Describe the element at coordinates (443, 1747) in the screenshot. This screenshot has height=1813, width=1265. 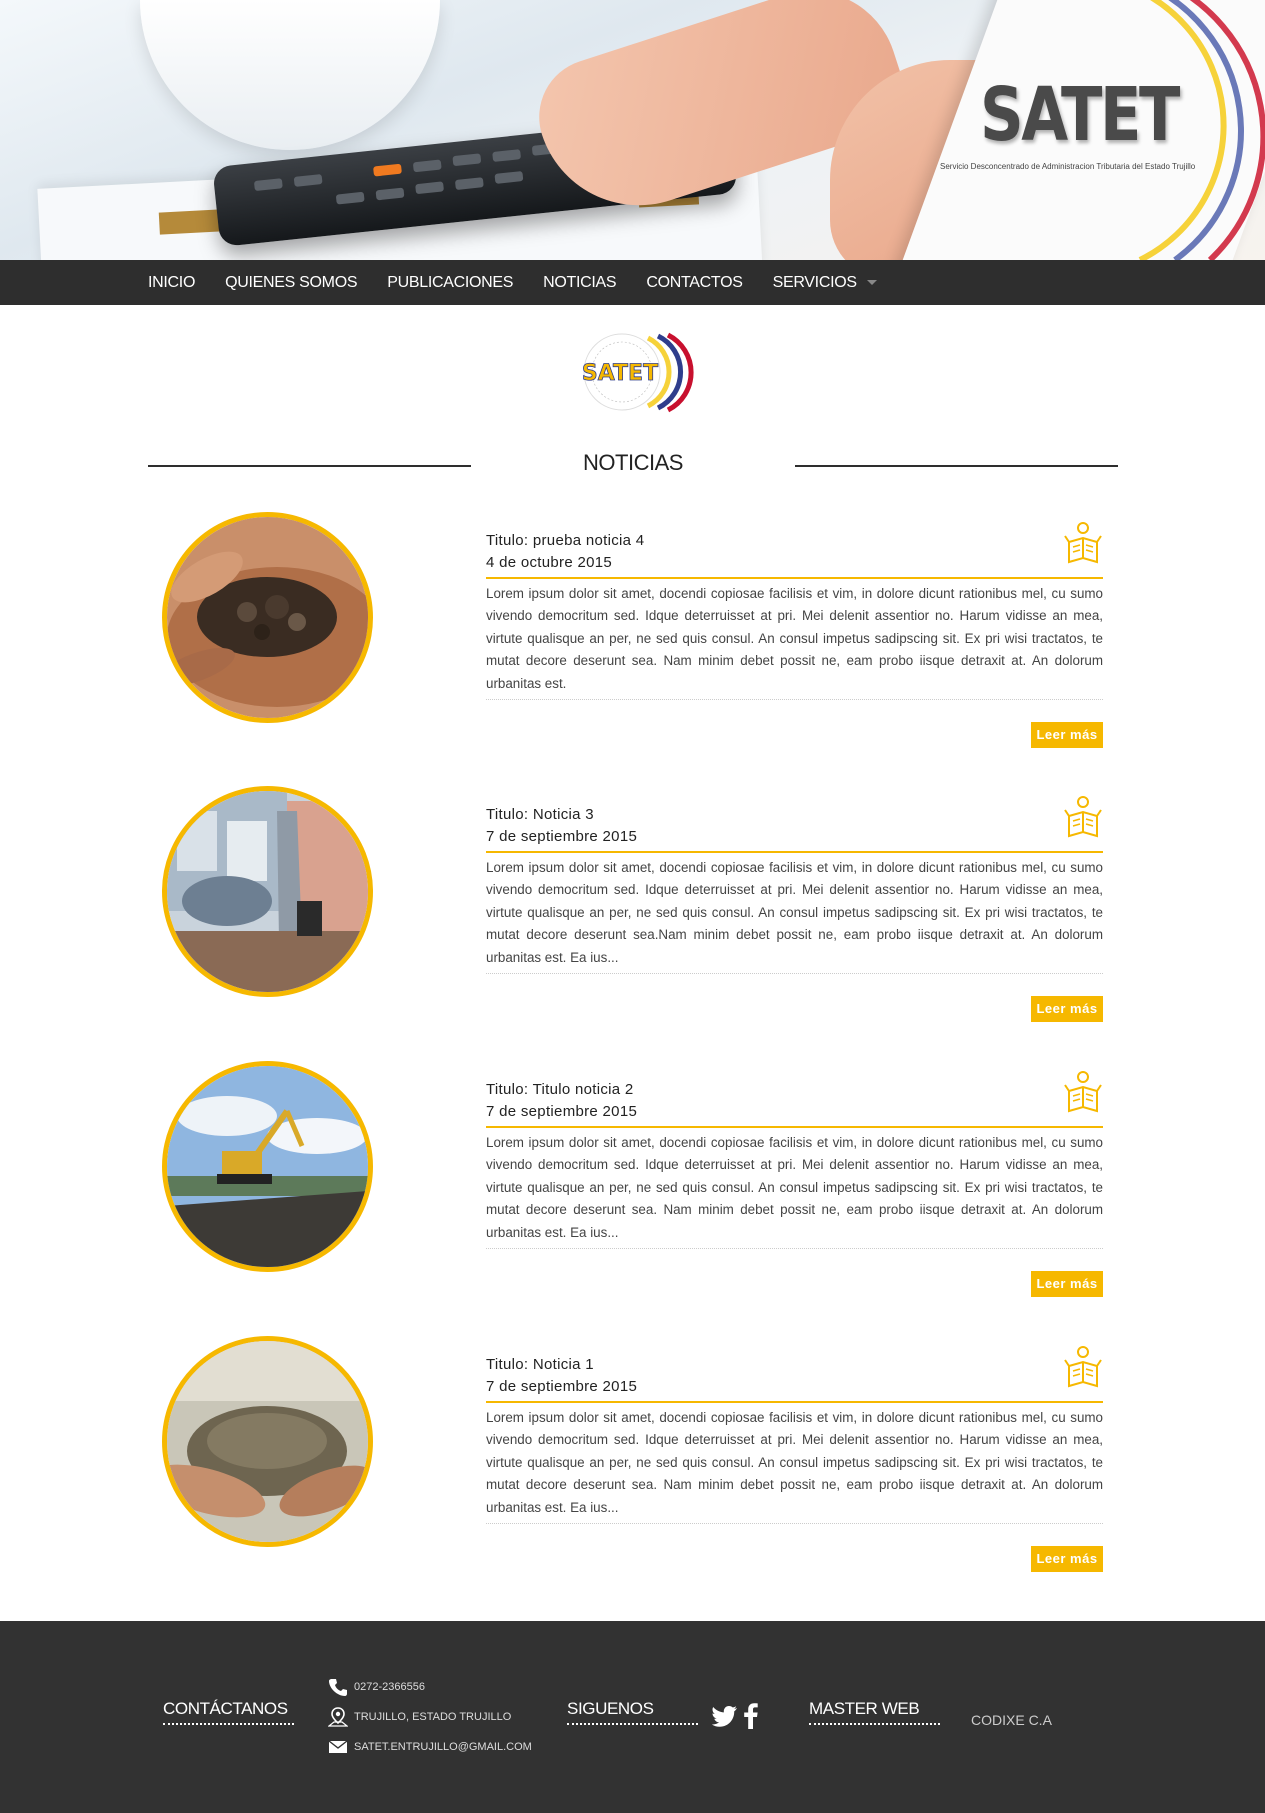
I see `email-text: SATET.ENTRUJILLO@GMAIL.COM` at that location.